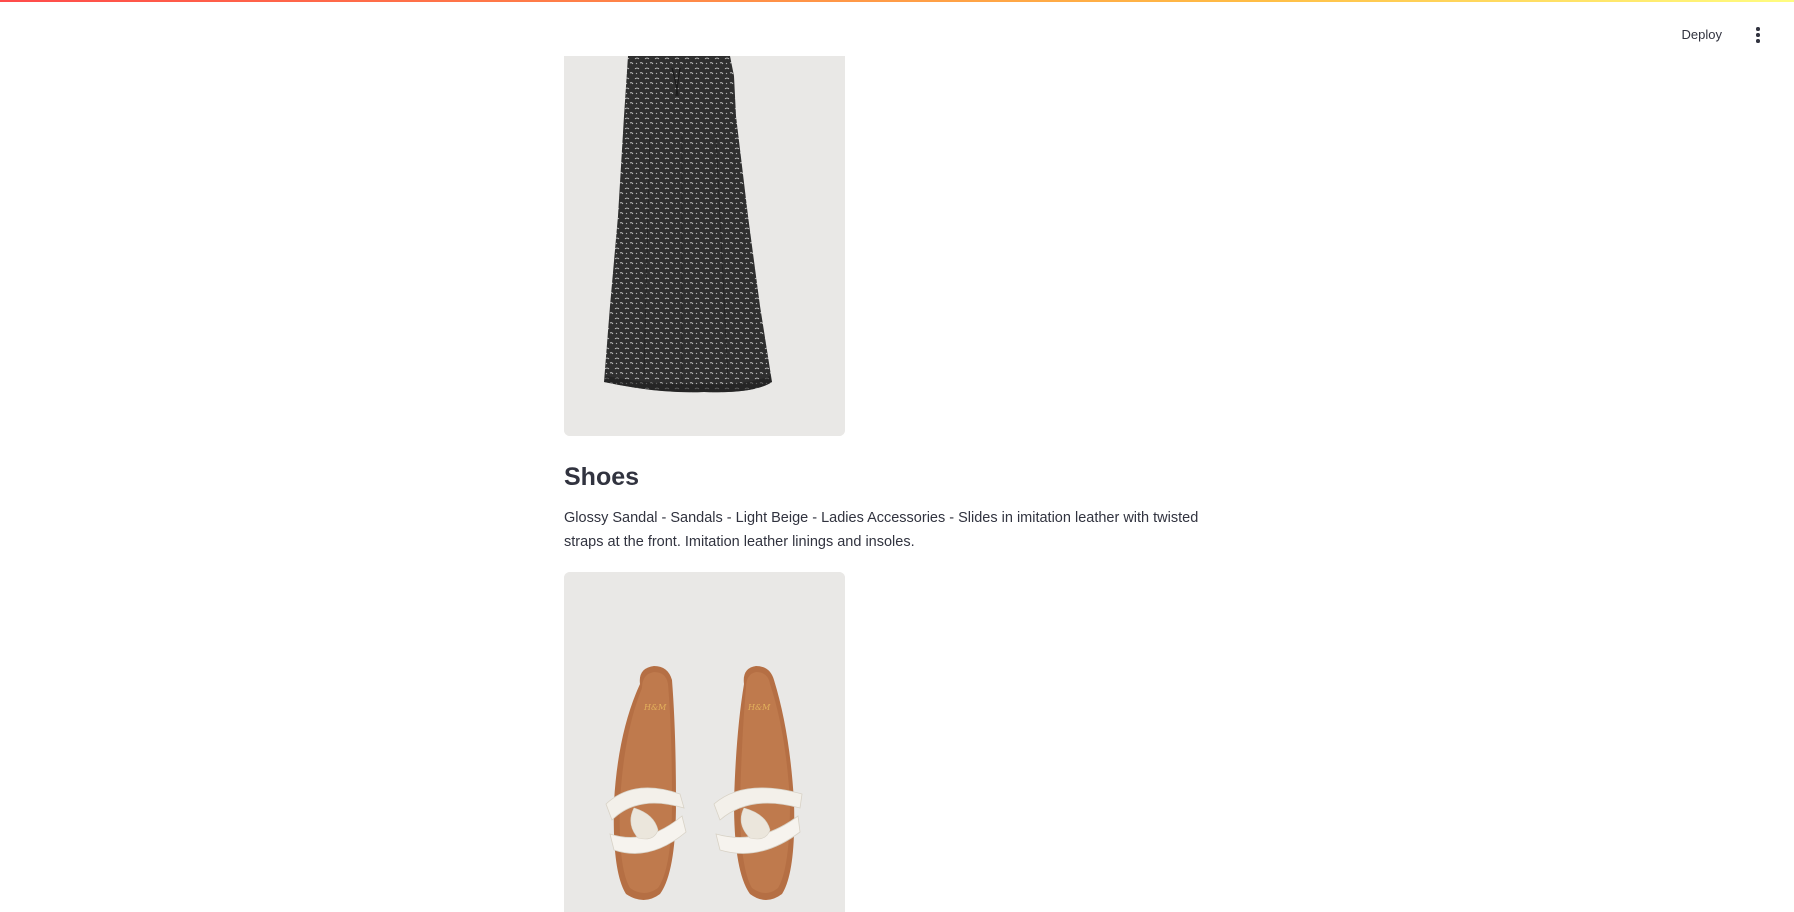 The image size is (1794, 912). I want to click on main-menu-button, so click(1758, 35).